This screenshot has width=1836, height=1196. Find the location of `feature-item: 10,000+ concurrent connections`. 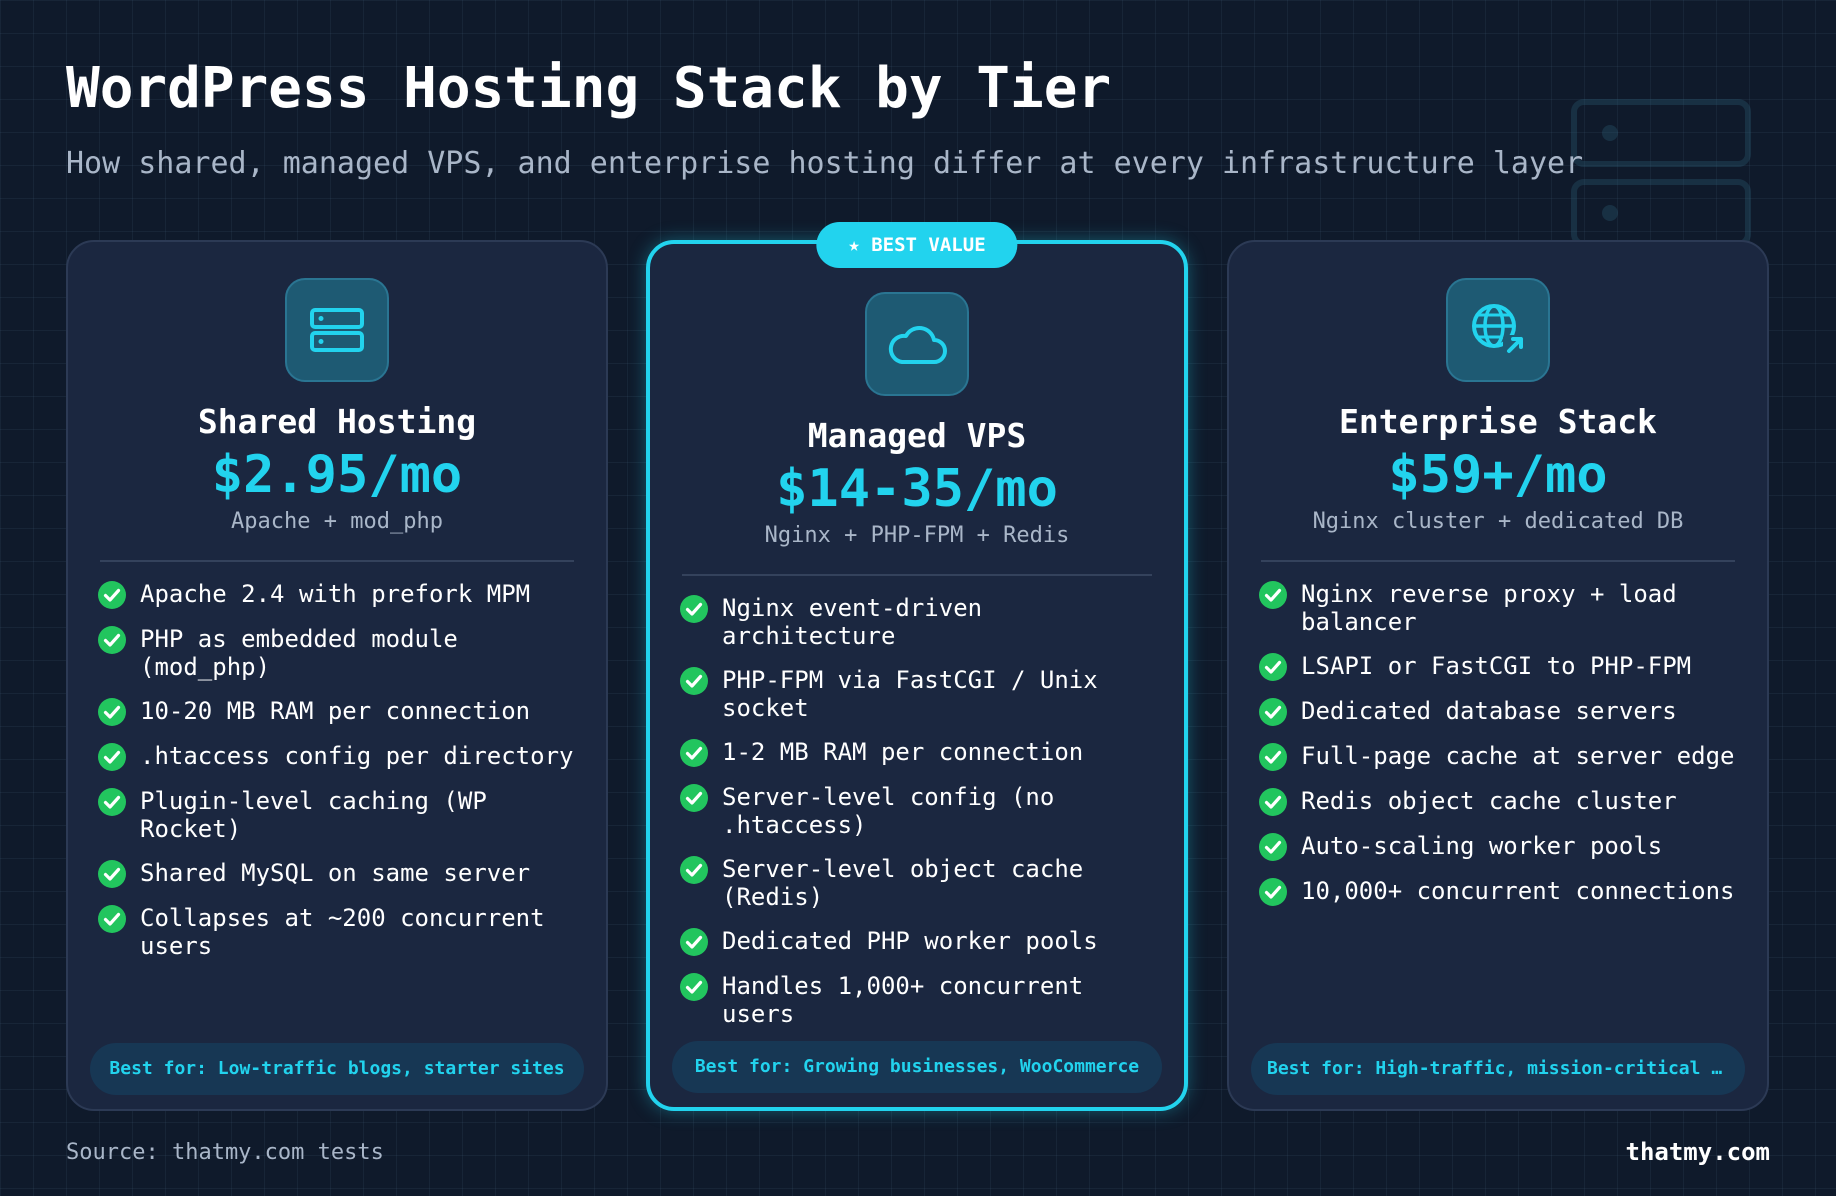

feature-item: 10,000+ concurrent connections is located at coordinates (1498, 891).